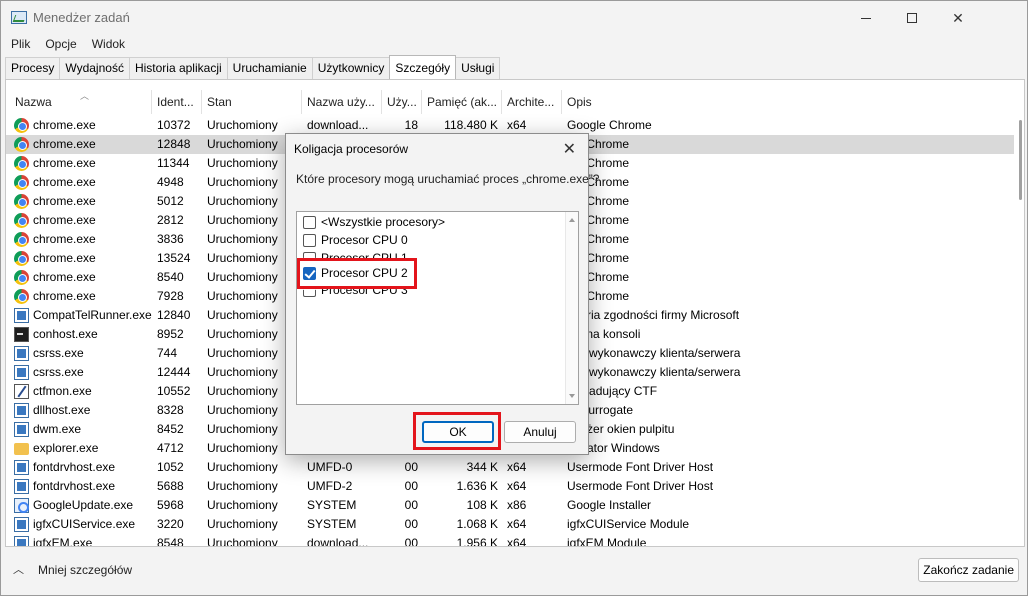 Image resolution: width=1028 pixels, height=596 pixels. I want to click on tab-startup: Uruchamianie, so click(269, 68).